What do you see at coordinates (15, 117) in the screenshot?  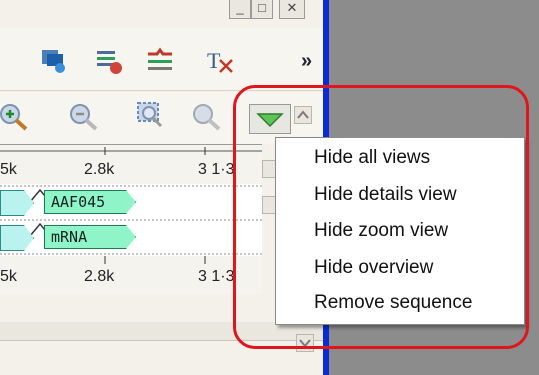 I see `zoom-in-icon` at bounding box center [15, 117].